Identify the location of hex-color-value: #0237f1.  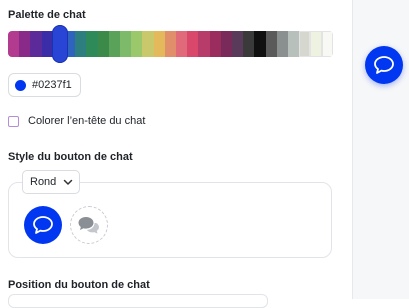
(52, 85).